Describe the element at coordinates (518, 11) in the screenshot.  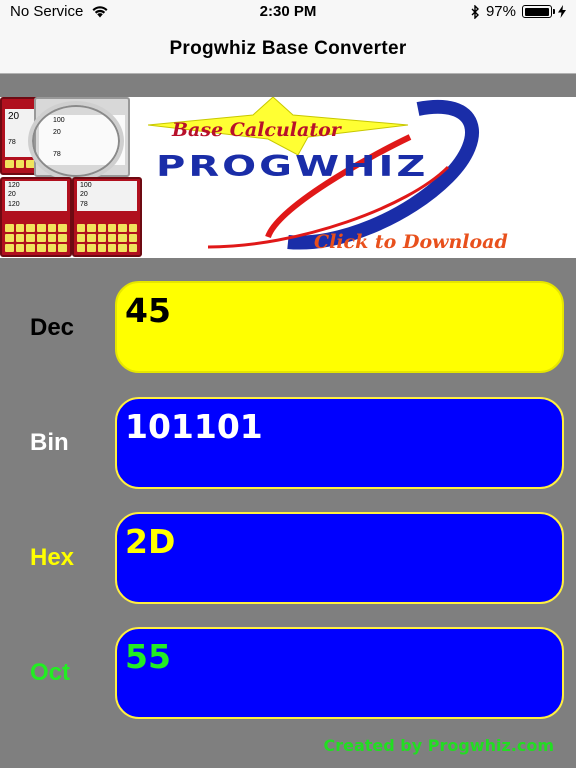
I see `status-right: 97%` at that location.